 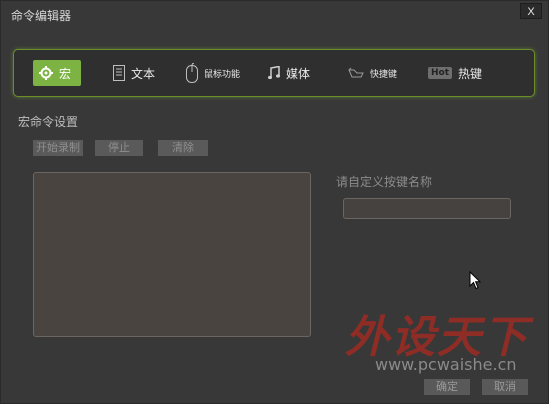 What do you see at coordinates (447, 387) in the screenshot?
I see `ok-button: 确定` at bounding box center [447, 387].